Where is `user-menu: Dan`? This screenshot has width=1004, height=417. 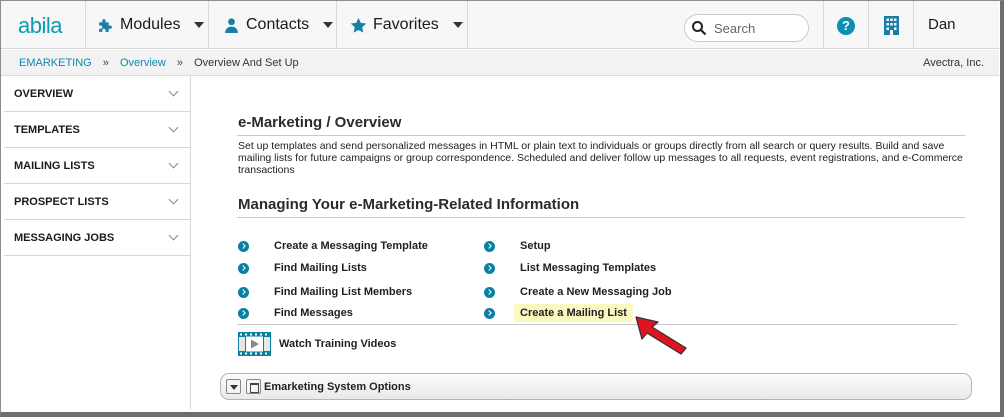 user-menu: Dan is located at coordinates (942, 24).